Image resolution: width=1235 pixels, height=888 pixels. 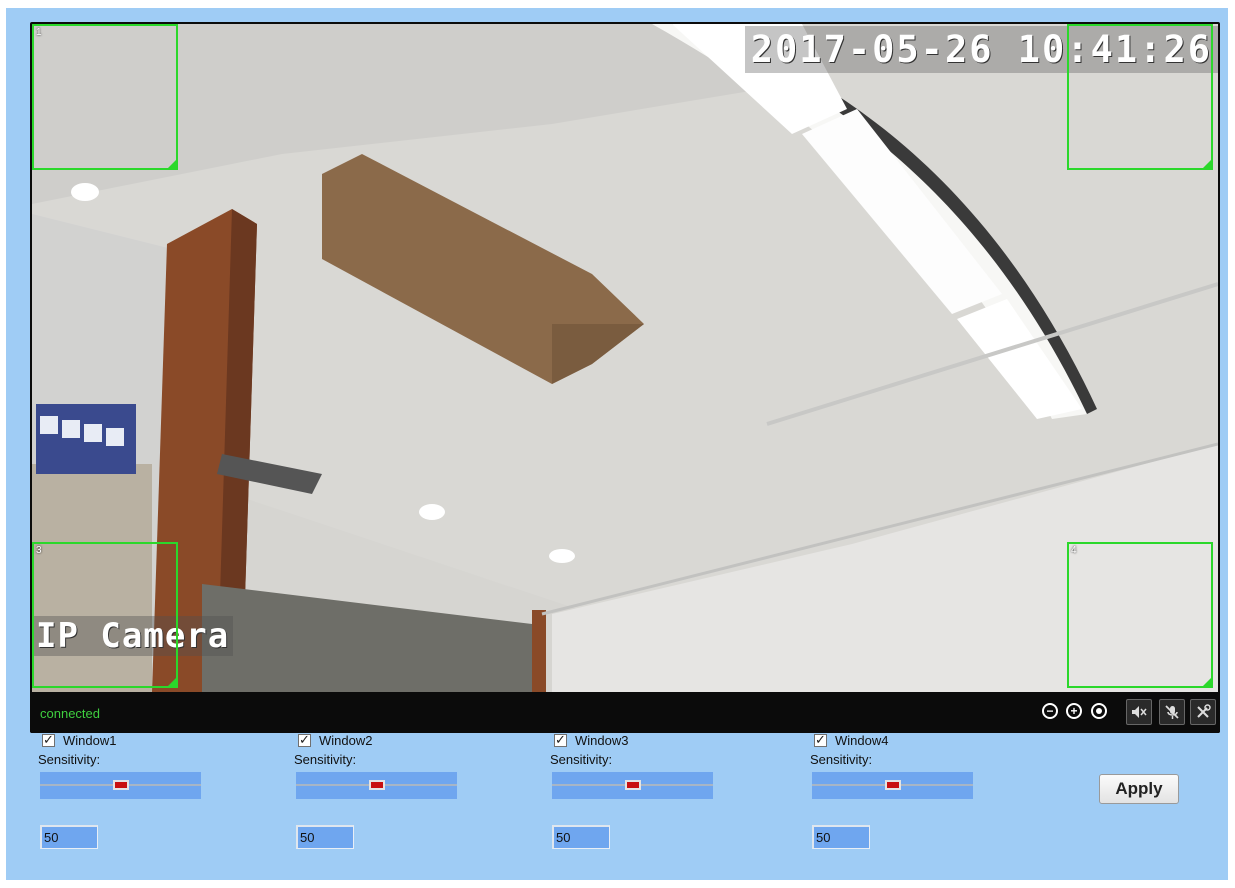 I want to click on window3-toggle: Window3, so click(x=591, y=740).